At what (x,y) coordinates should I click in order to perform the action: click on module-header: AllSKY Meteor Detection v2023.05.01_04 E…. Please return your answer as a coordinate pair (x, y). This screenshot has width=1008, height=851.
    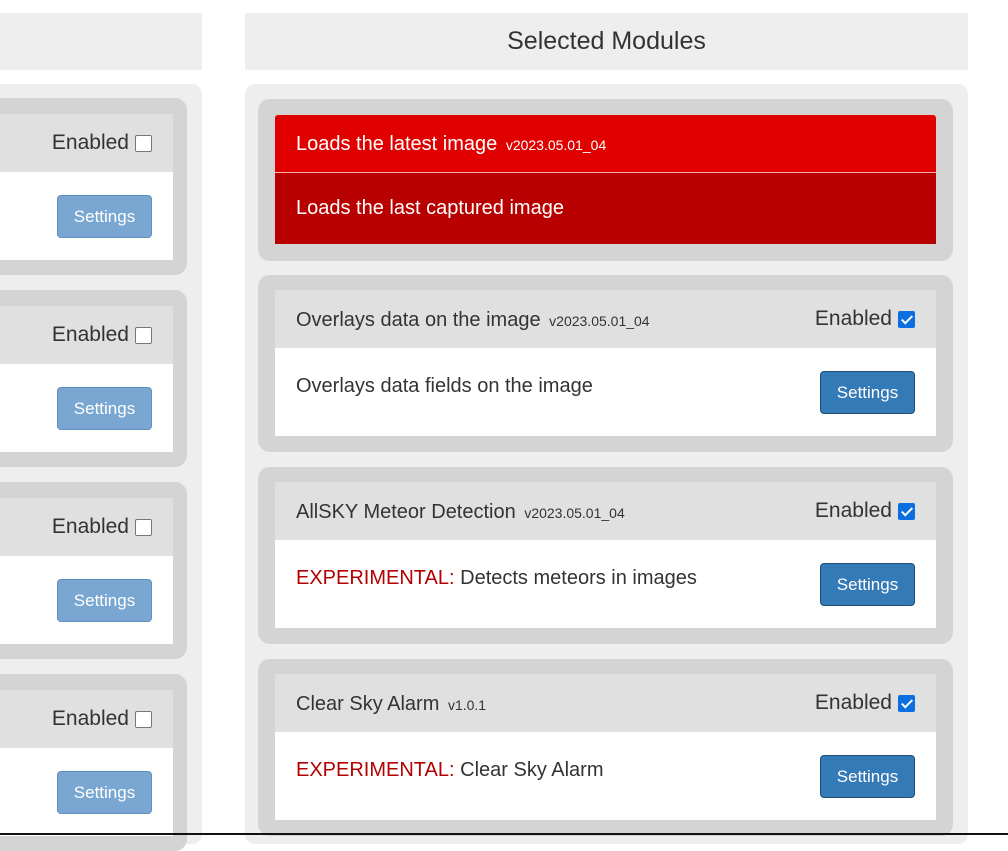
    Looking at the image, I should click on (605, 511).